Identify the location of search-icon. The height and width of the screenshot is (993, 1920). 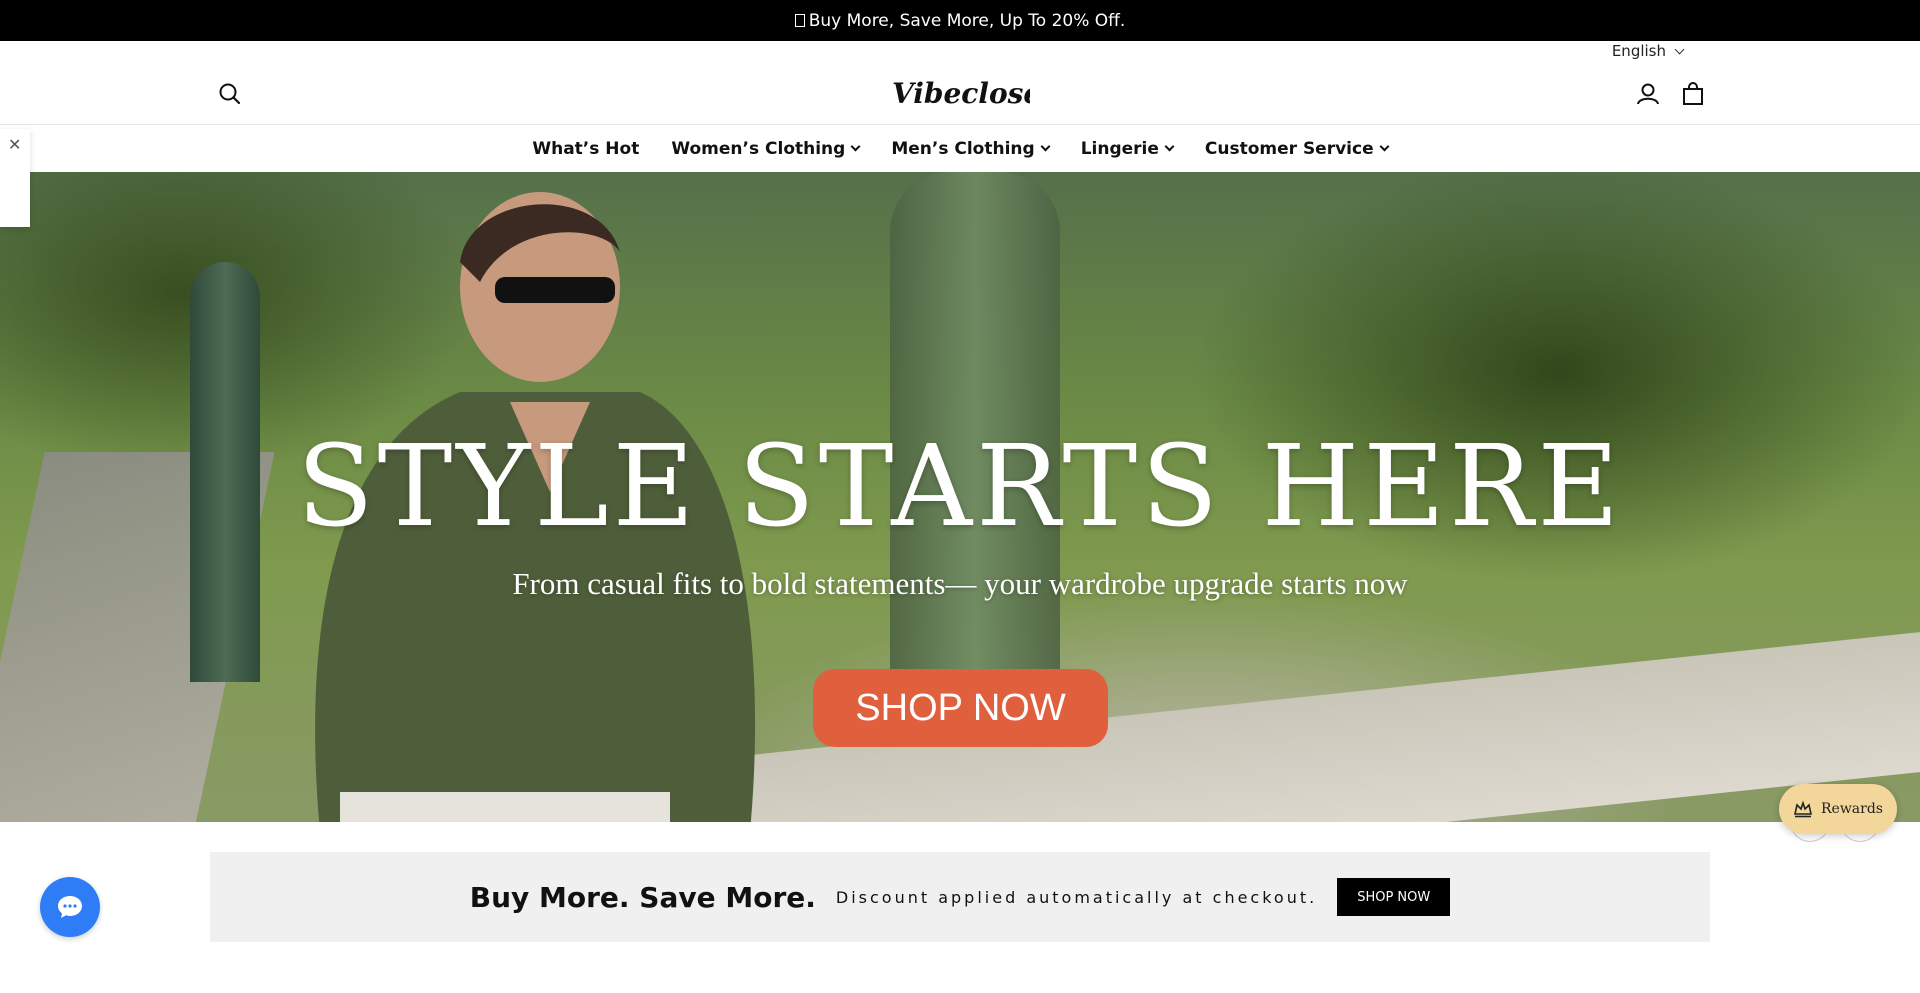
(230, 94).